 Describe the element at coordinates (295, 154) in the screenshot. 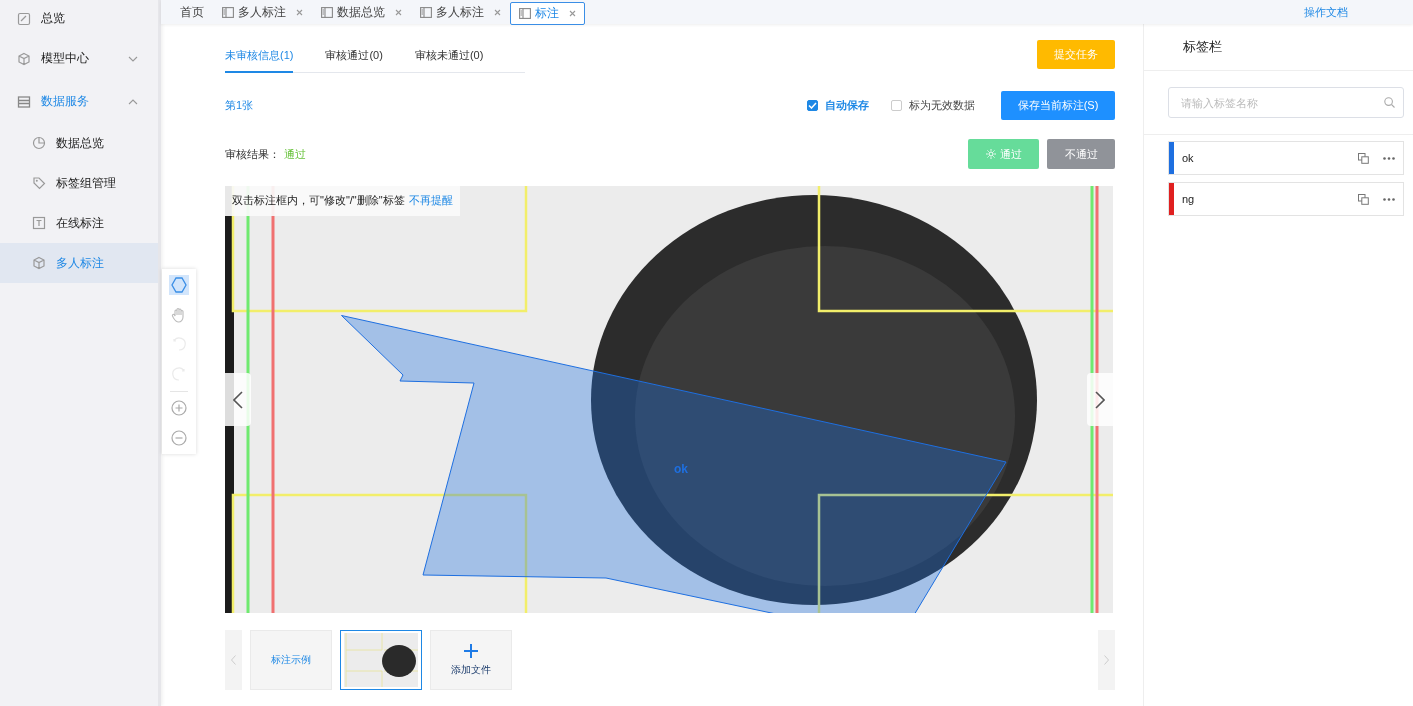

I see `review-result-value: 通过` at that location.